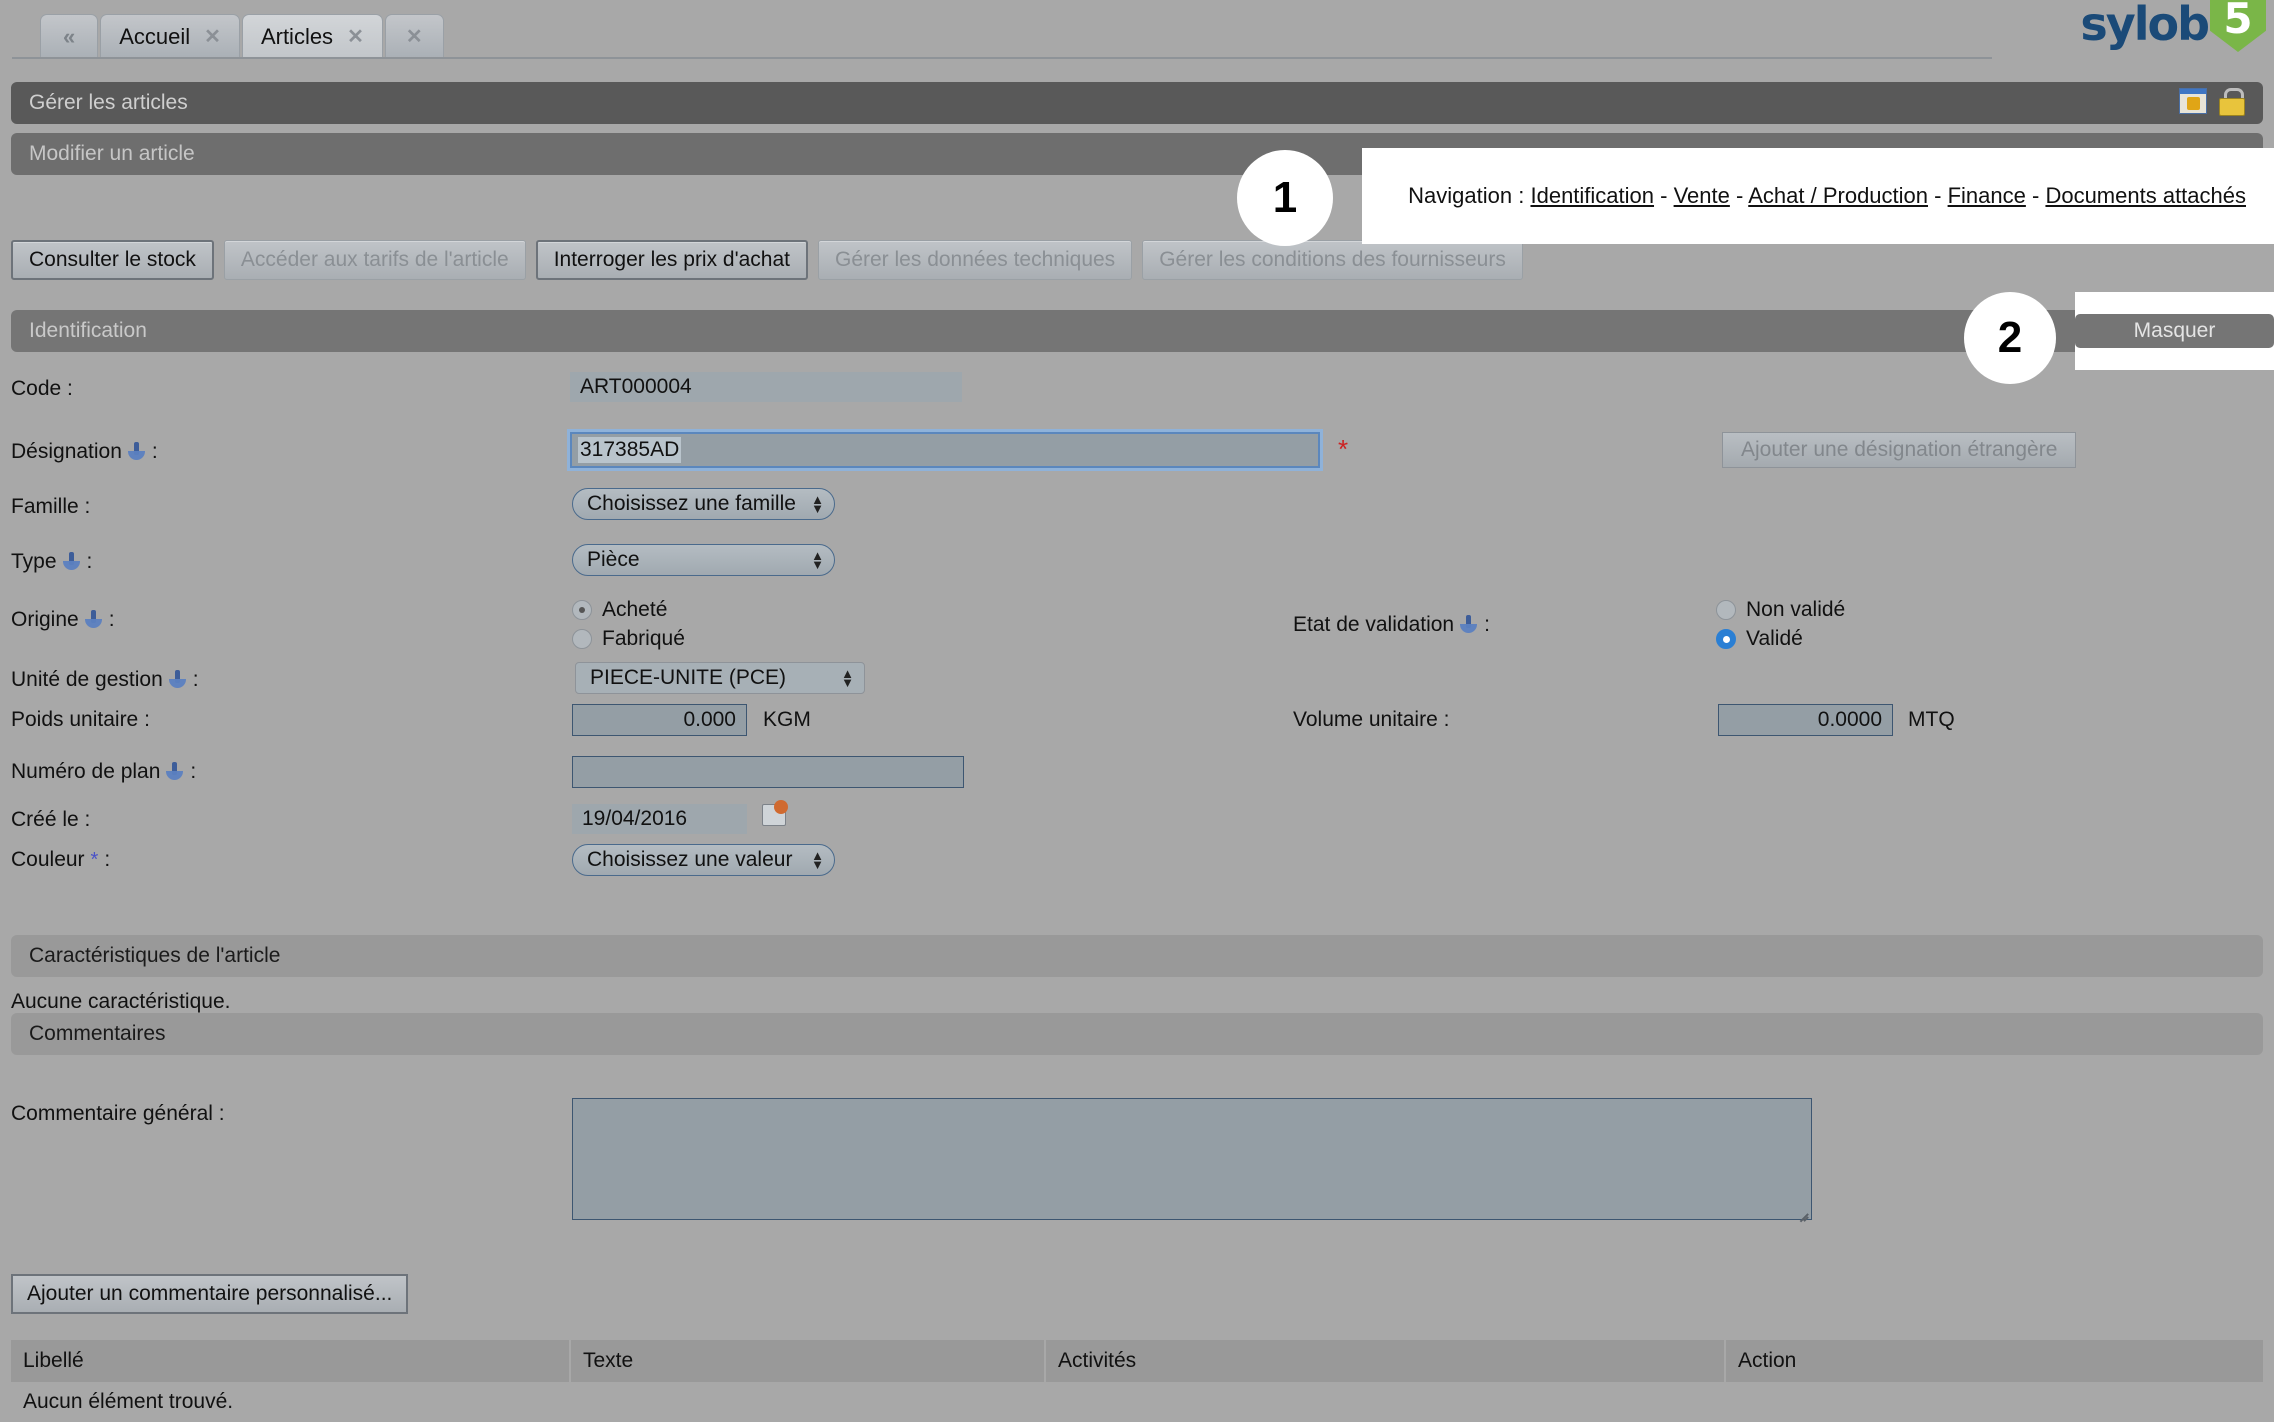 The image size is (2274, 1422). I want to click on type-label-suffix: :, so click(89, 561).